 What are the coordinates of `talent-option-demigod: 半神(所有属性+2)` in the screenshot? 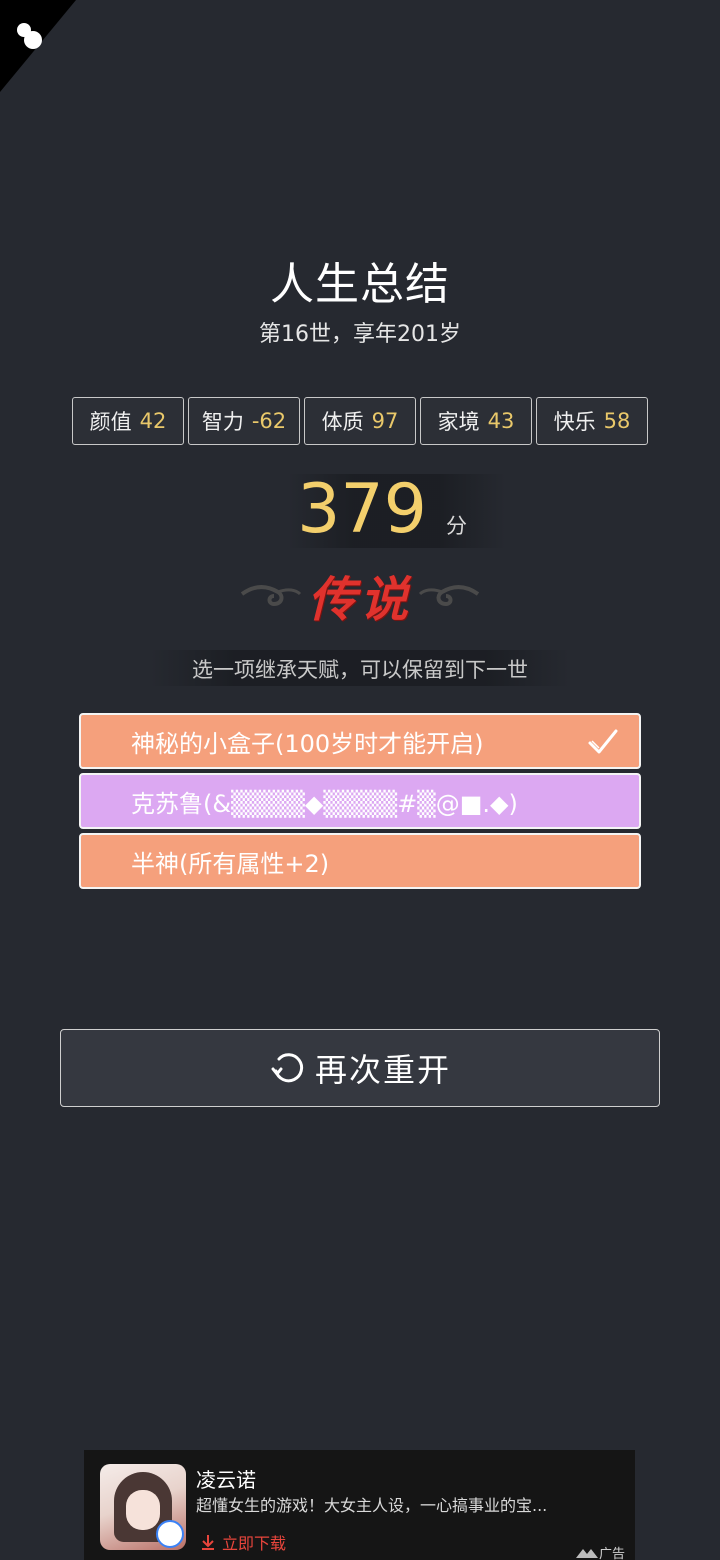 It's located at (360, 861).